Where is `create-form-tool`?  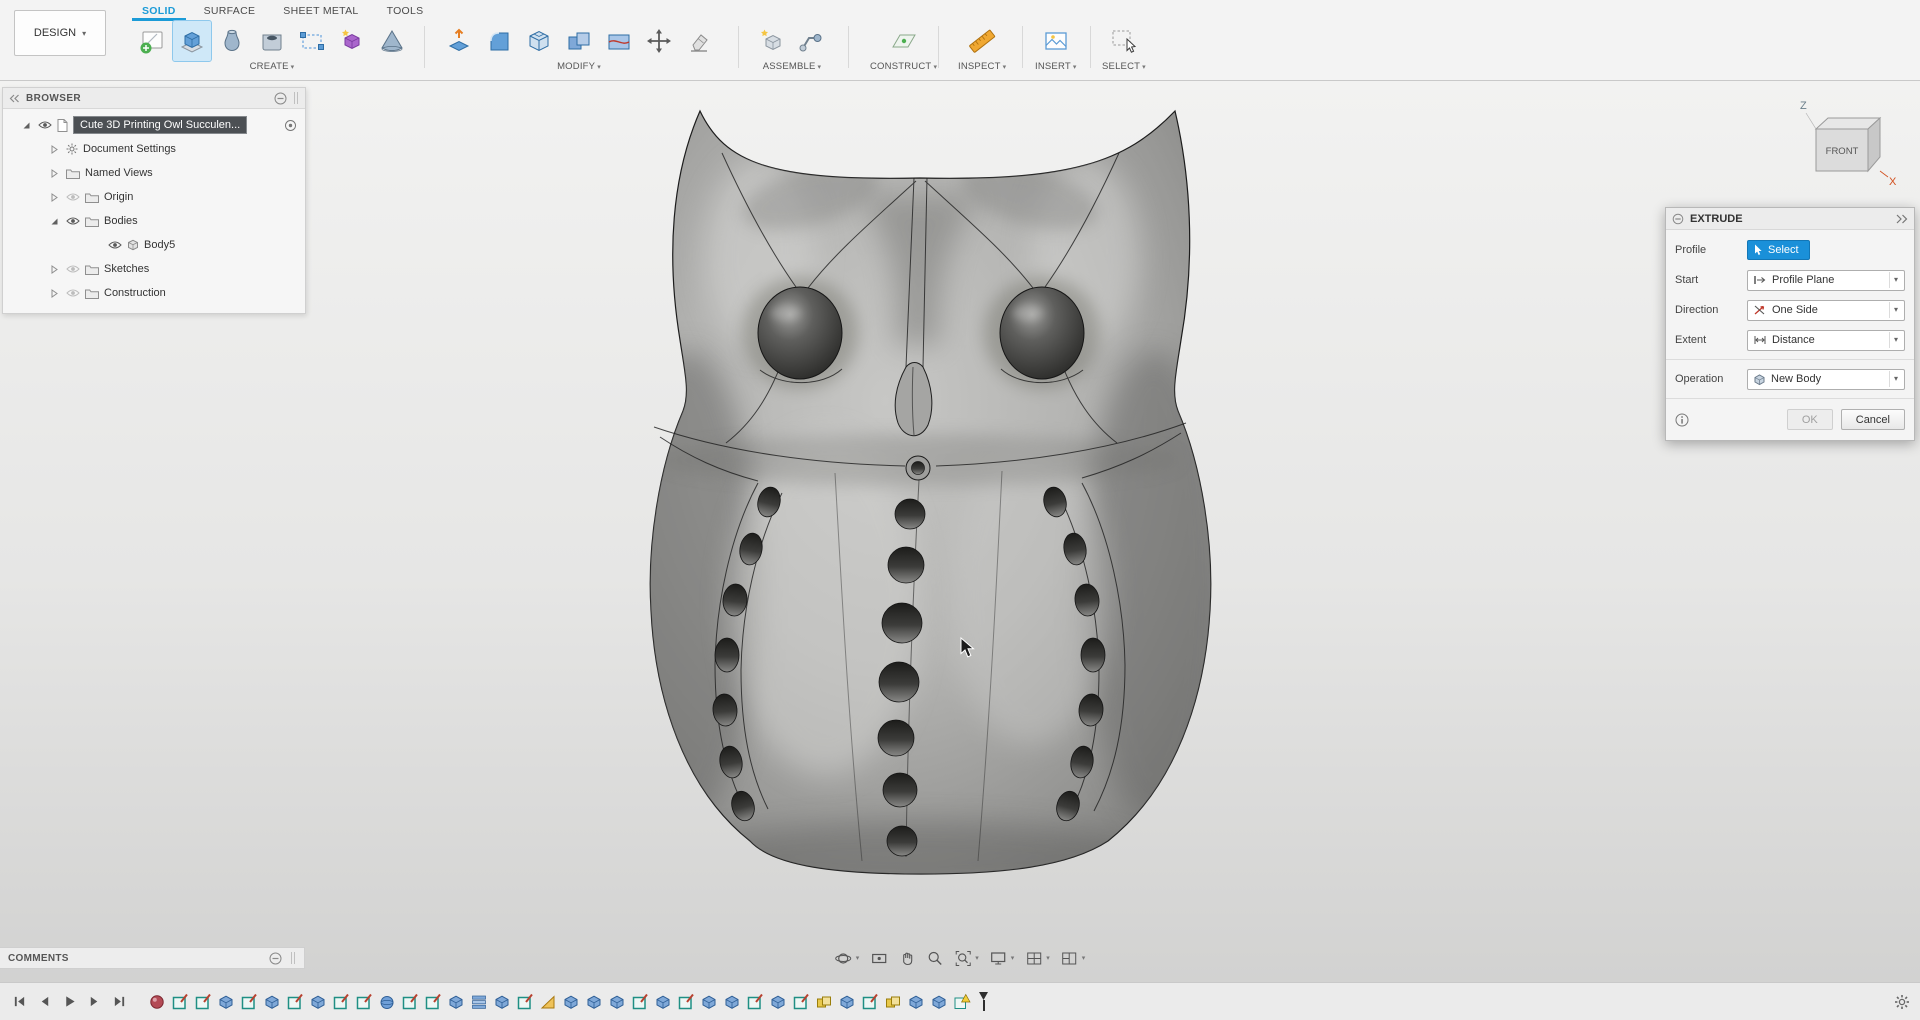 create-form-tool is located at coordinates (352, 41).